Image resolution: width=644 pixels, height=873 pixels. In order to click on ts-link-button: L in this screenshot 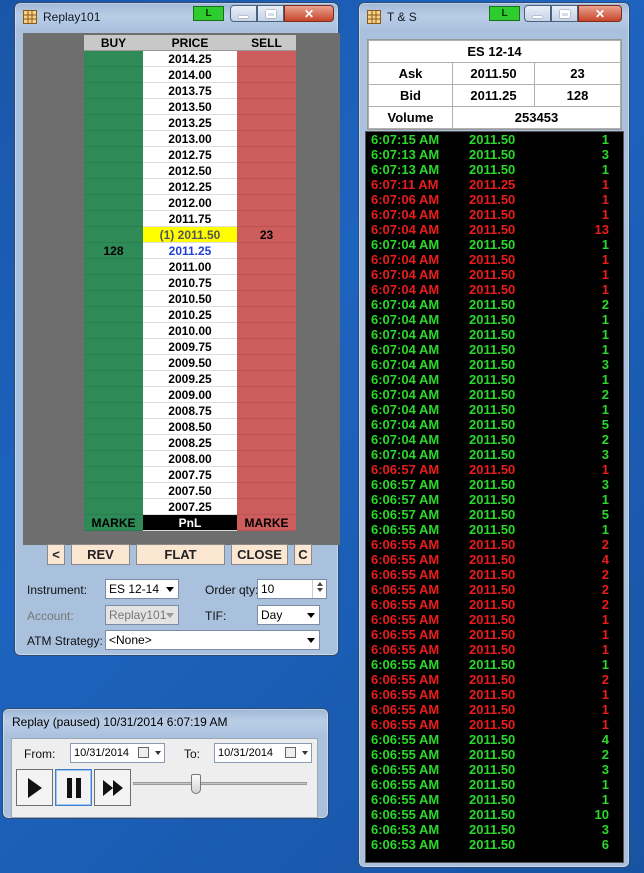, I will do `click(504, 13)`.